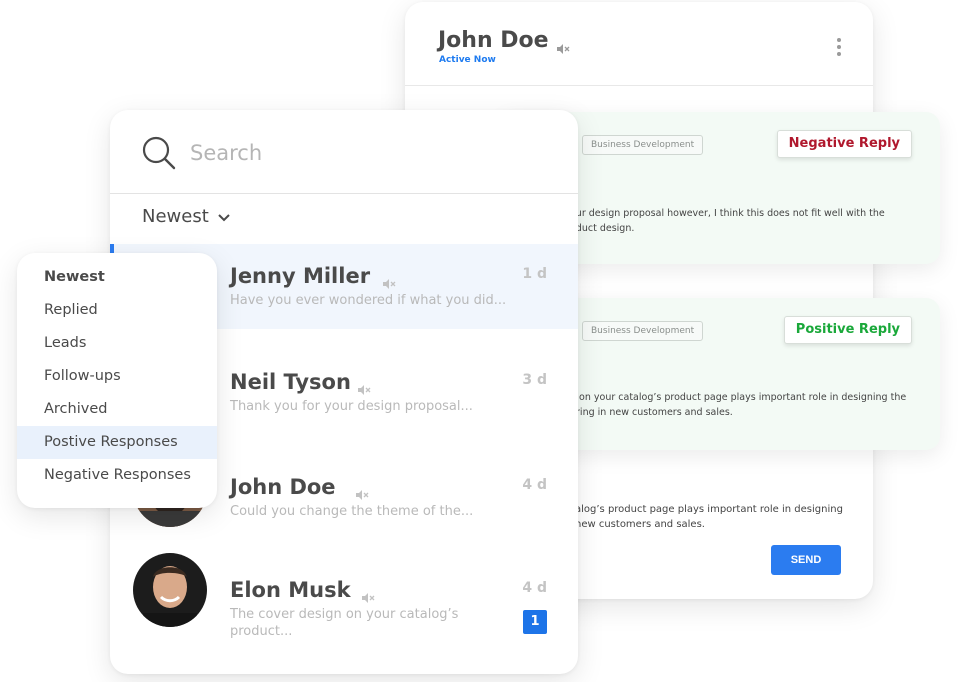 The height and width of the screenshot is (682, 960). Describe the element at coordinates (117, 277) in the screenshot. I see `filter-option-newest: Newest` at that location.